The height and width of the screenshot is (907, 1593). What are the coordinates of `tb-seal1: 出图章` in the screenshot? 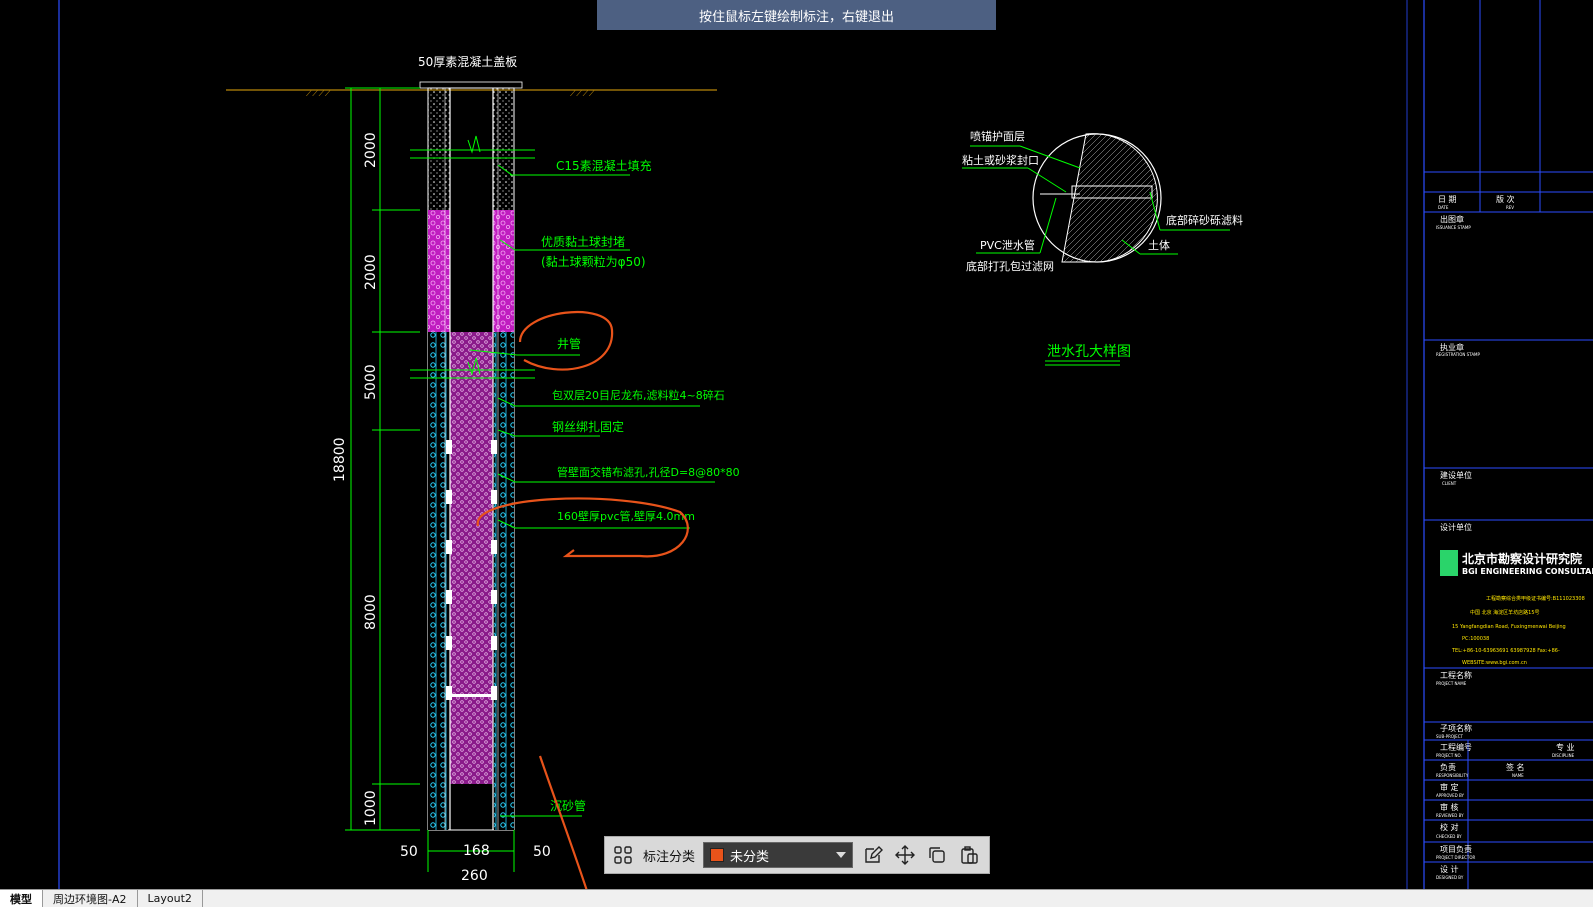 It's located at (1452, 219).